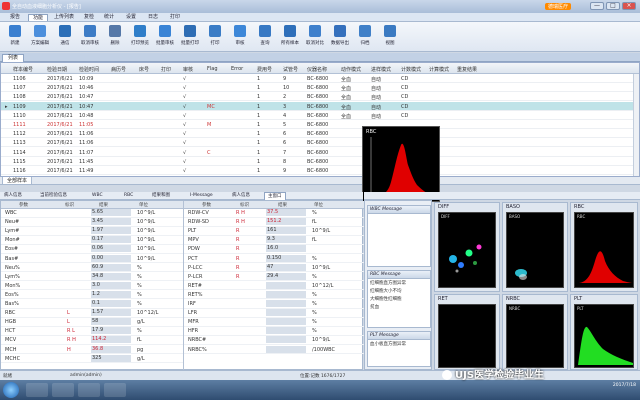 This screenshot has height=400, width=640. Describe the element at coordinates (64, 17) in the screenshot. I see `menu-item: 上传列表` at that location.